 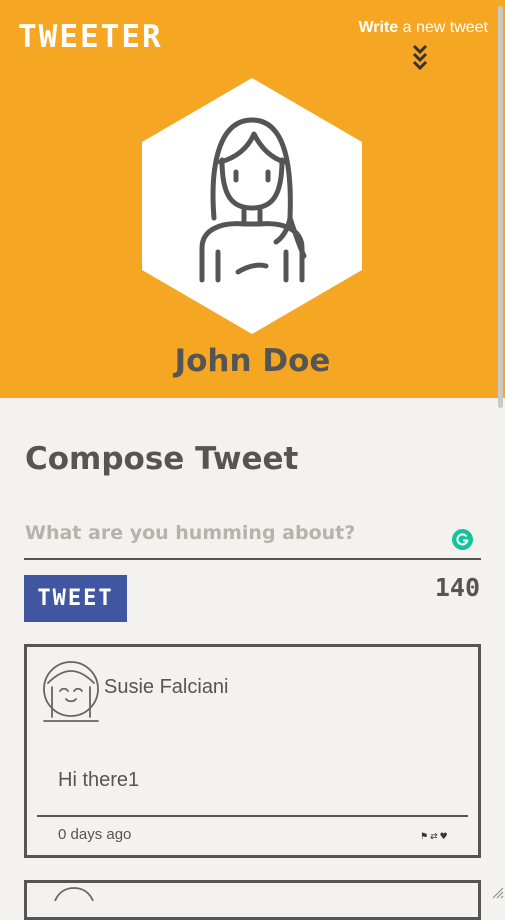 I want to click on flag-icon: ⚑, so click(x=424, y=837).